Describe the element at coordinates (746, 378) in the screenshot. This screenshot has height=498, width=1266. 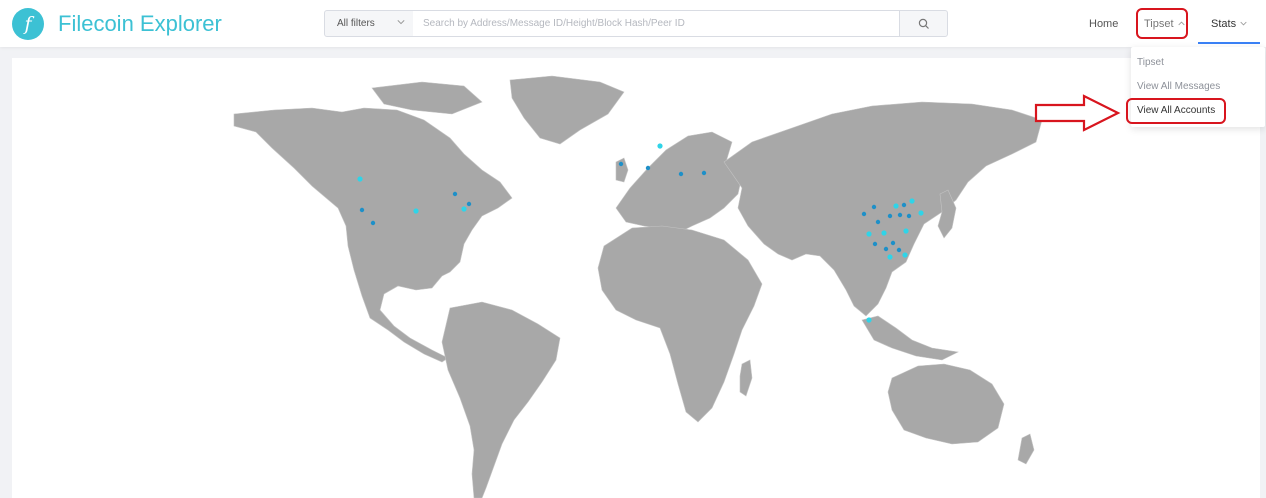
I see `island-madagascar` at that location.